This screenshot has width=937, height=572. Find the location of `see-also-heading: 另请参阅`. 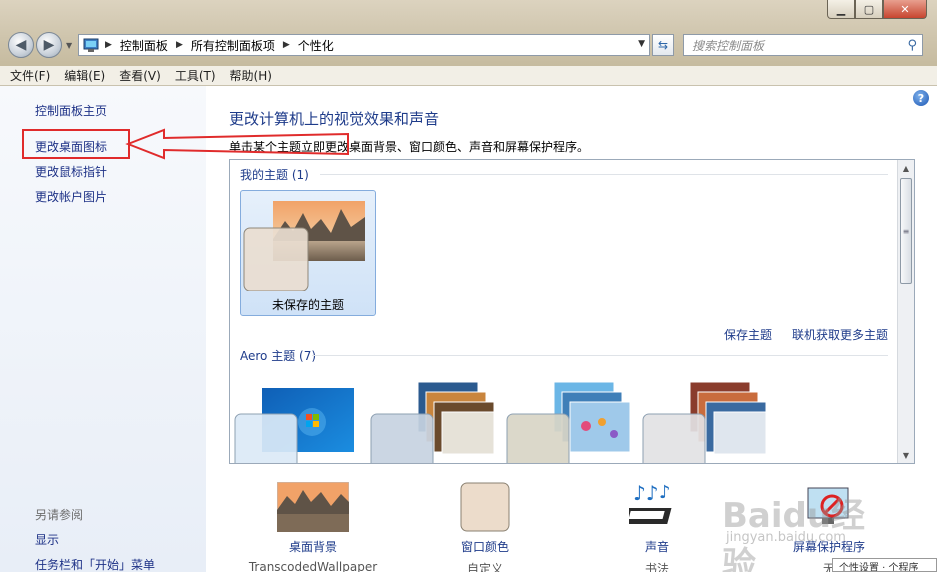

see-also-heading: 另请参阅 is located at coordinates (59, 515).